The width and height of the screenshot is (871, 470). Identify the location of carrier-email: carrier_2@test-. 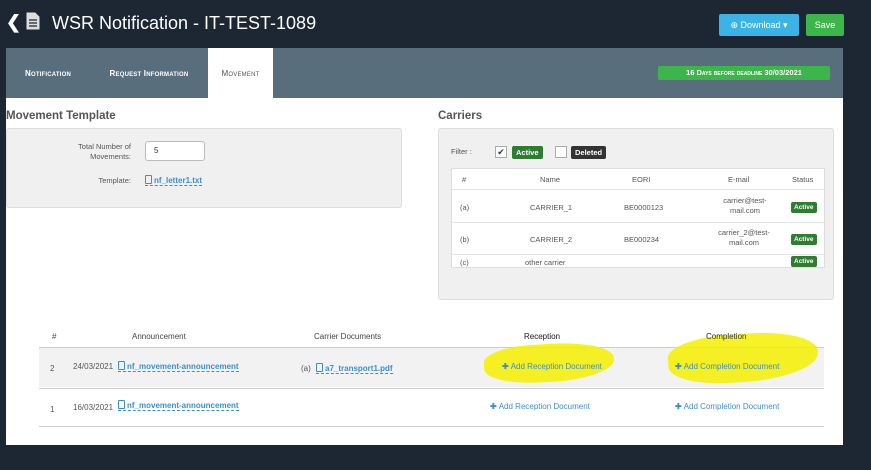
(744, 232).